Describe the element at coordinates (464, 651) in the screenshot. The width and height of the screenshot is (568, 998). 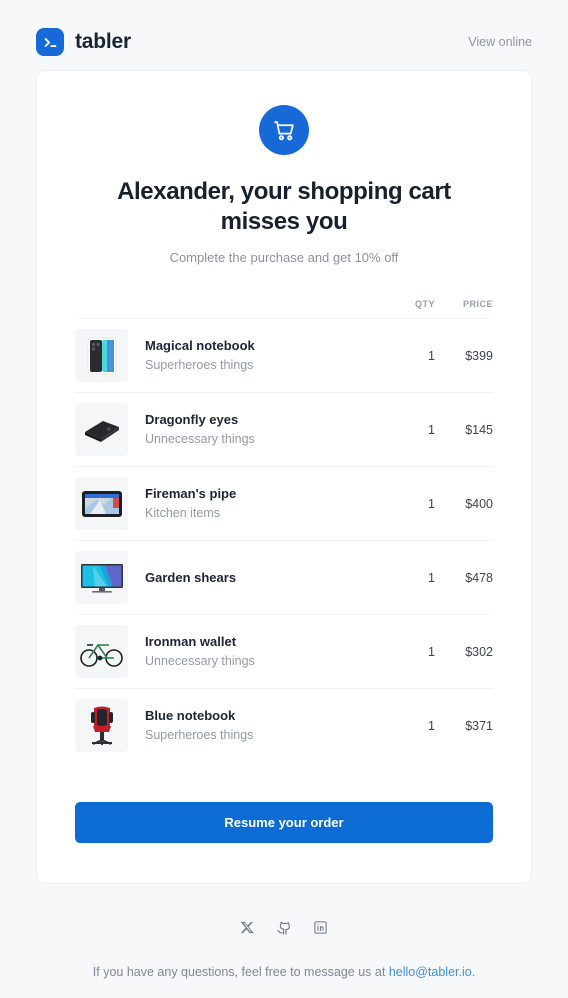
I see `product-price: $302` at that location.